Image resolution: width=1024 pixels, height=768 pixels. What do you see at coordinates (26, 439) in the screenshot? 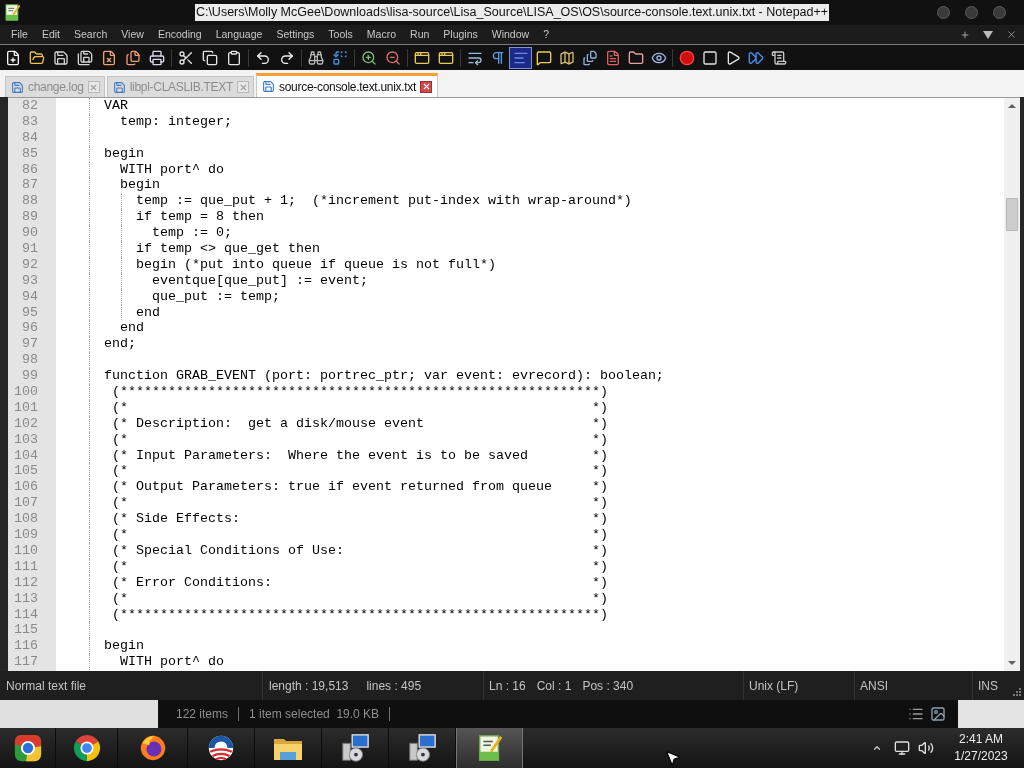
I see `line-number: 103` at bounding box center [26, 439].